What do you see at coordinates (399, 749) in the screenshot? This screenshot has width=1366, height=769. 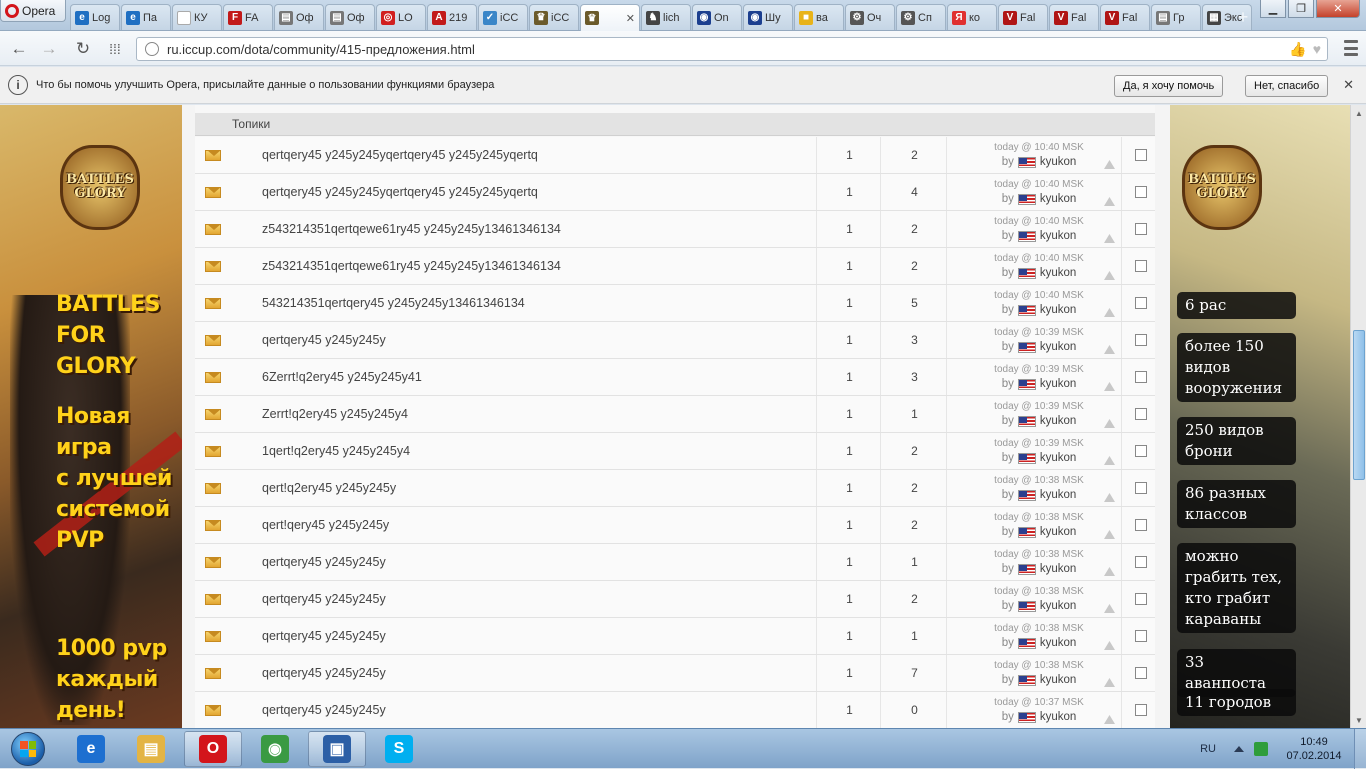 I see `taskbar-app-button: S` at bounding box center [399, 749].